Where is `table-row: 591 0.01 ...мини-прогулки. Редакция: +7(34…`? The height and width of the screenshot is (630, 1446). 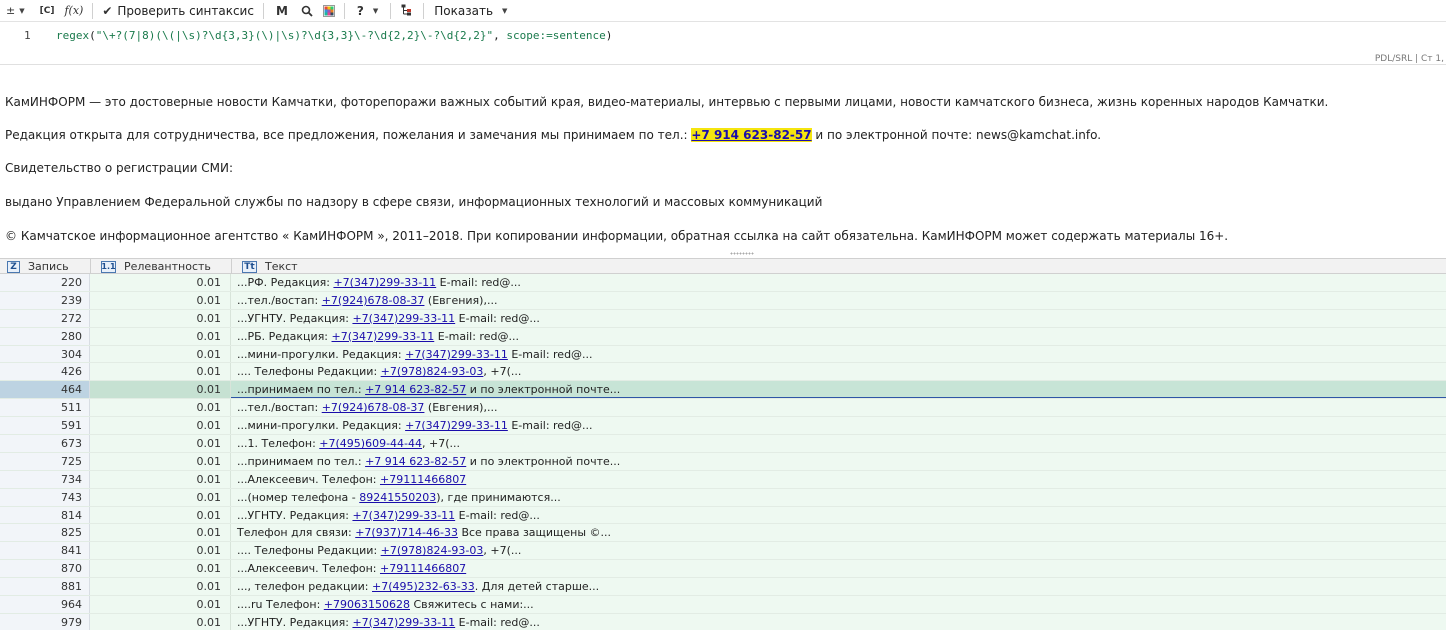 table-row: 591 0.01 ...мини-прогулки. Редакция: +7(34… is located at coordinates (723, 426).